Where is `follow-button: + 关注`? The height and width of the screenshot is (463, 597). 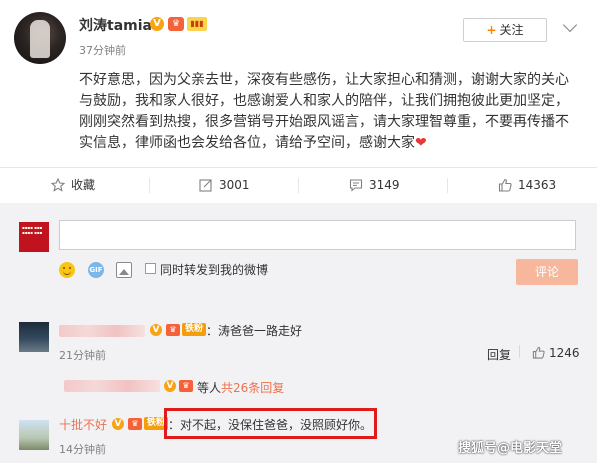
follow-button: + 关注 is located at coordinates (505, 30).